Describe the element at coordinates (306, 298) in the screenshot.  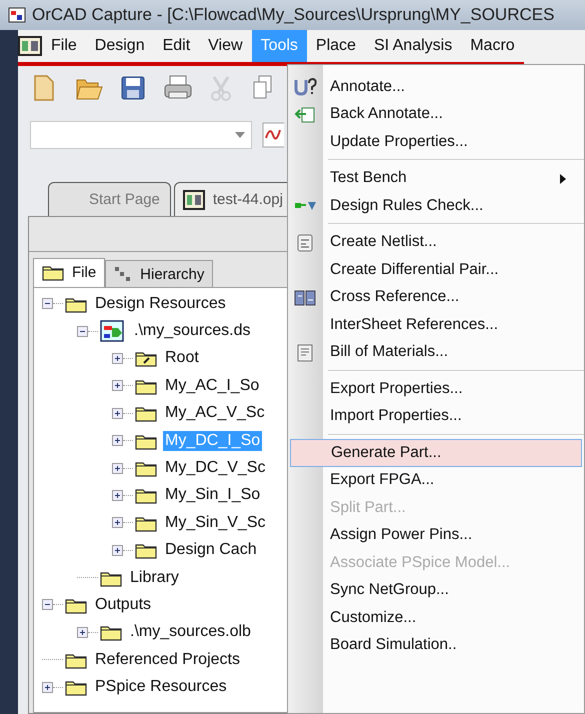
I see `cross-reference-icon` at that location.